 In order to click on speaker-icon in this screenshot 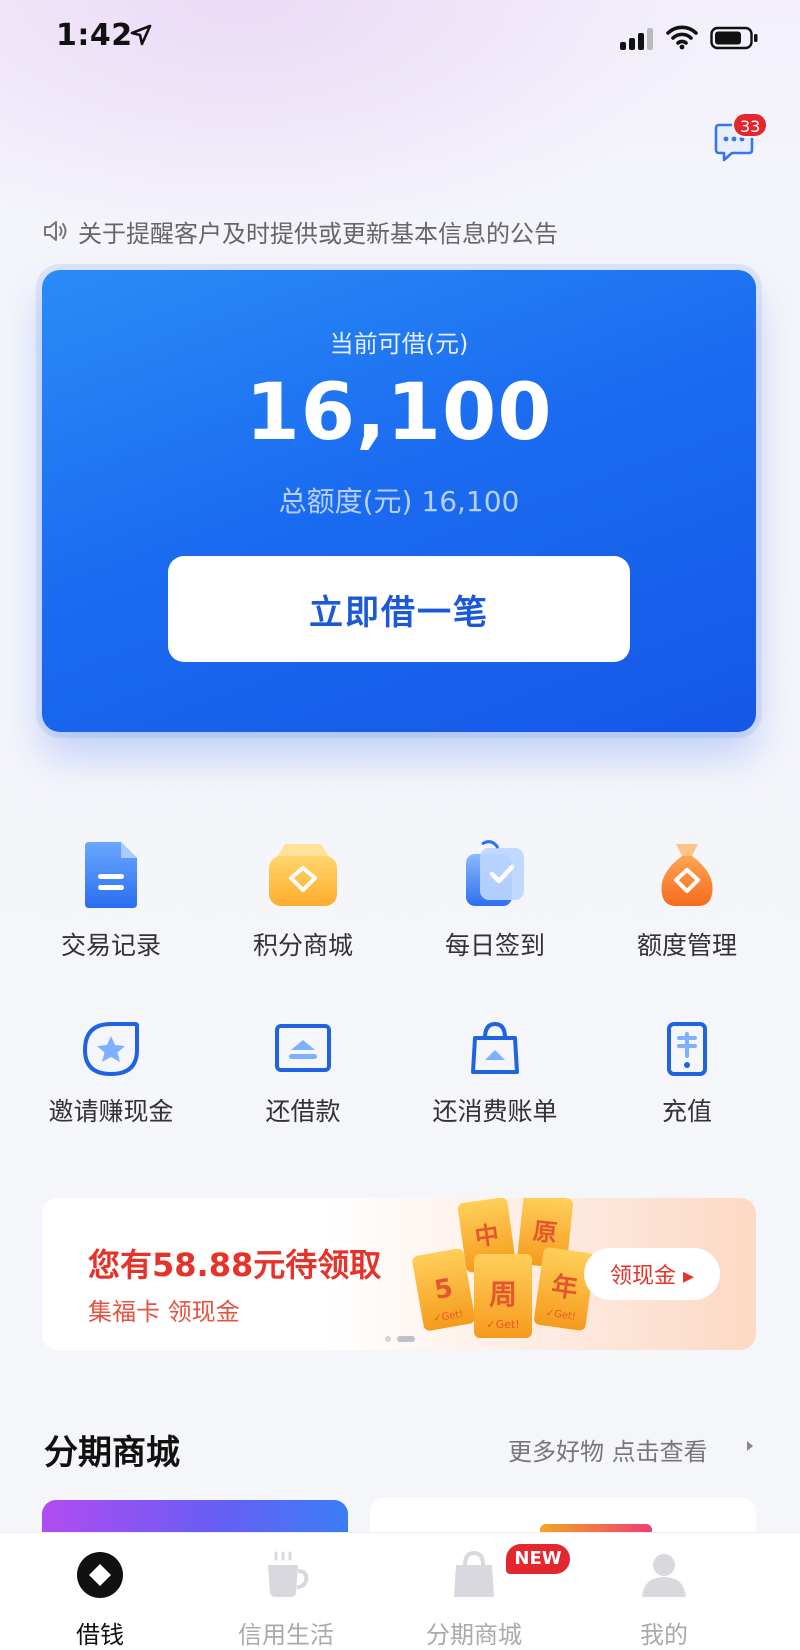, I will do `click(55, 231)`.